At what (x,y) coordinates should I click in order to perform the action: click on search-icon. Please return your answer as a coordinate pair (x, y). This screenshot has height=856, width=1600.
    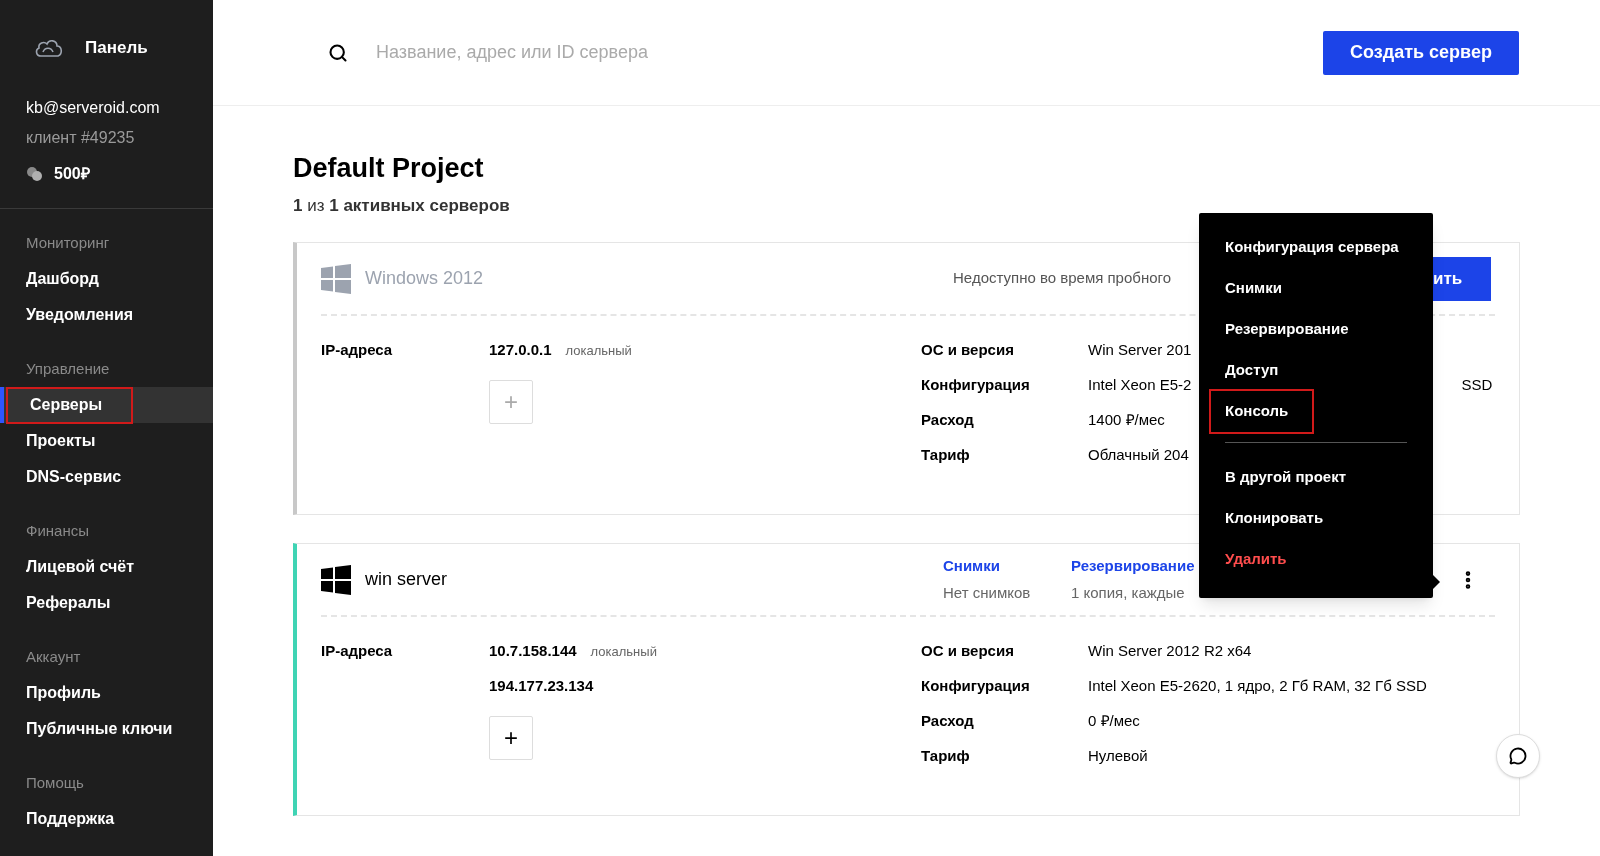
    Looking at the image, I should click on (338, 52).